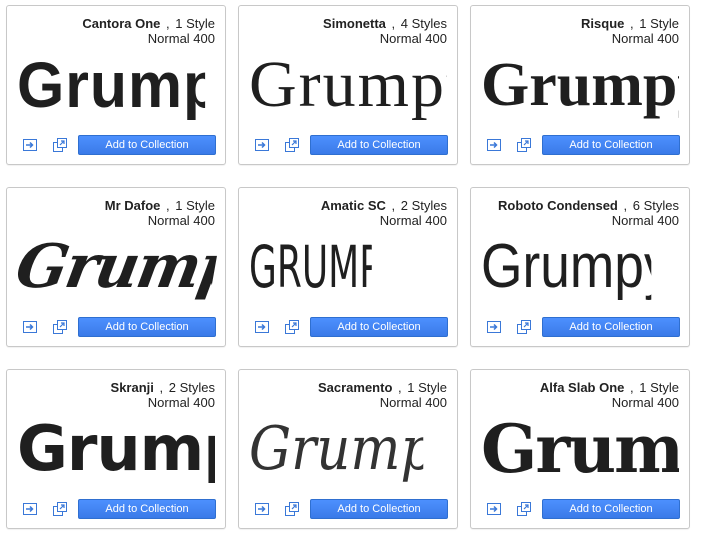 The image size is (702, 536). I want to click on font-meta: Sacramento , 1 Style Normal 400, so click(382, 395).